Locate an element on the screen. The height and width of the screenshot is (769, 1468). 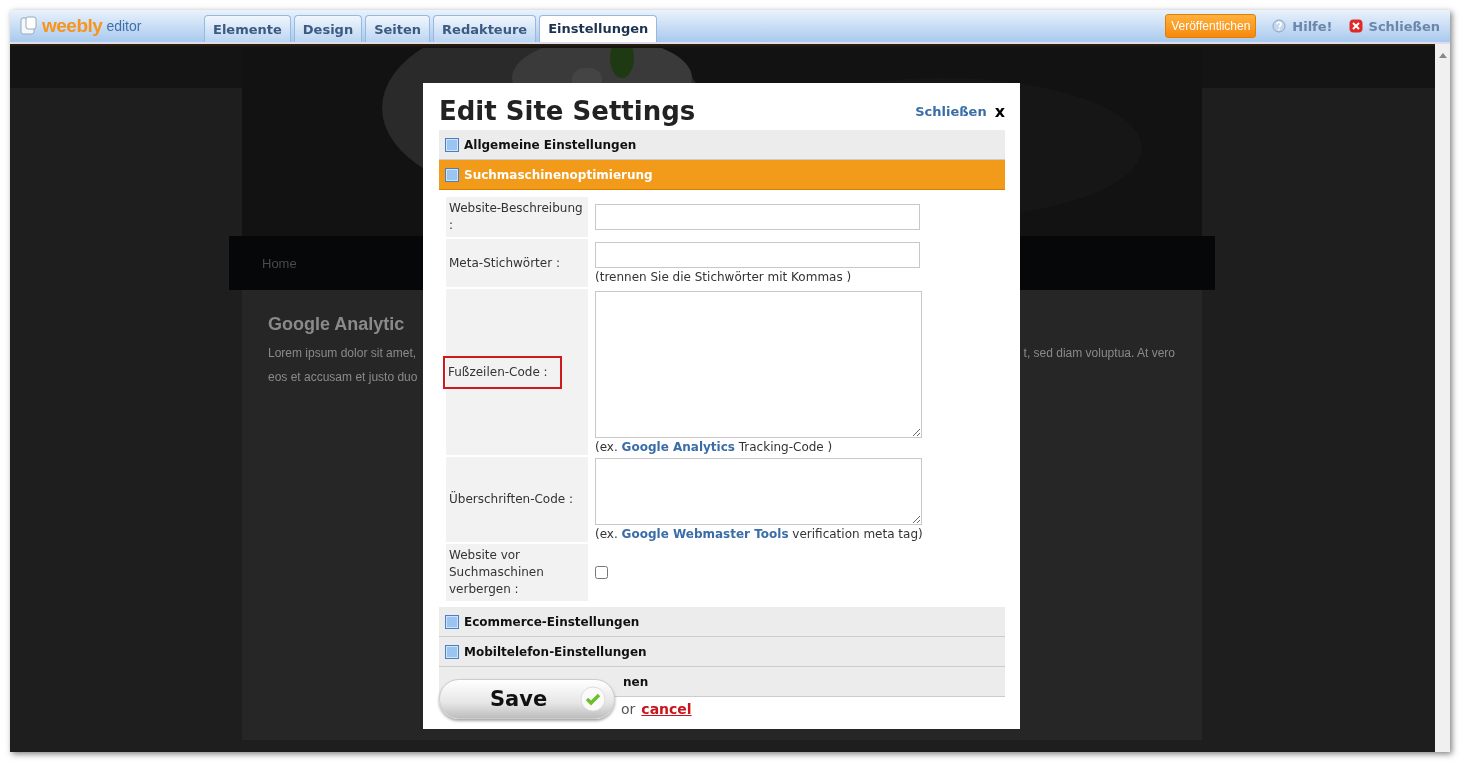
field-hint: (ex. Google Webmaster Tools verification meta tag) is located at coordinates (759, 534).